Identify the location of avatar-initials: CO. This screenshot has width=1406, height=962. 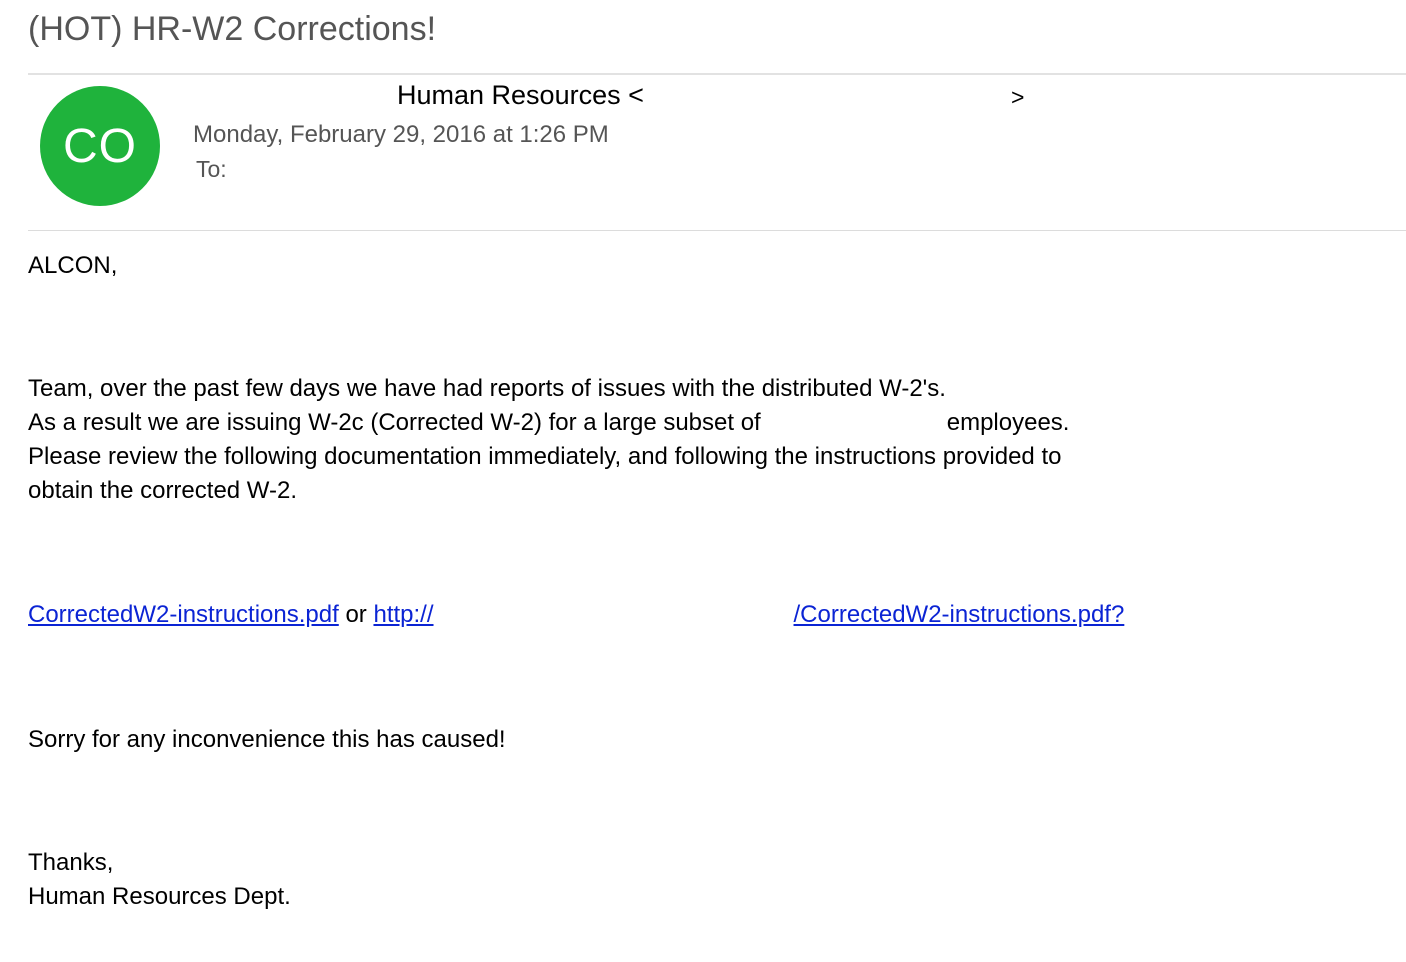
(100, 146).